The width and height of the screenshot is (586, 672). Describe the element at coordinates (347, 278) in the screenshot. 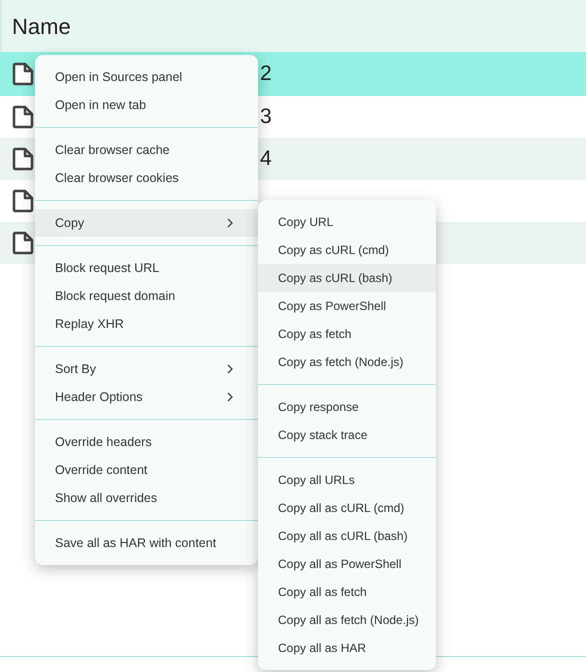

I see `menu-item: Copy as cURL (bash)` at that location.